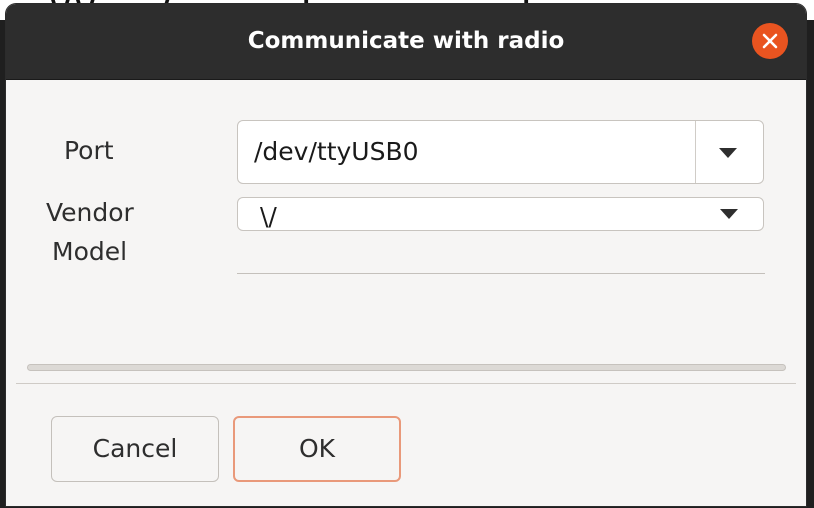 This screenshot has width=814, height=508. Describe the element at coordinates (89, 150) in the screenshot. I see `port-label: Port` at that location.